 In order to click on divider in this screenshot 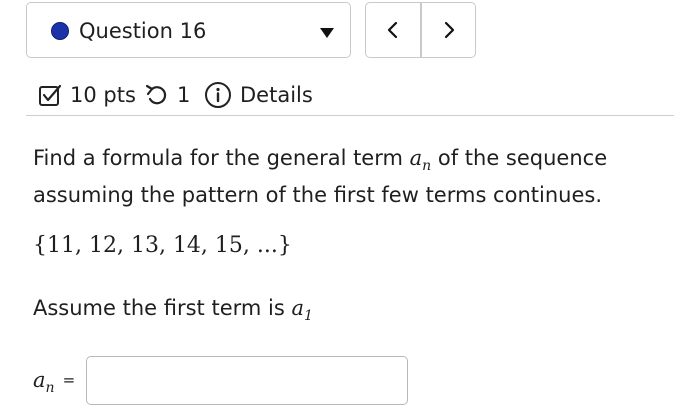, I will do `click(350, 115)`.